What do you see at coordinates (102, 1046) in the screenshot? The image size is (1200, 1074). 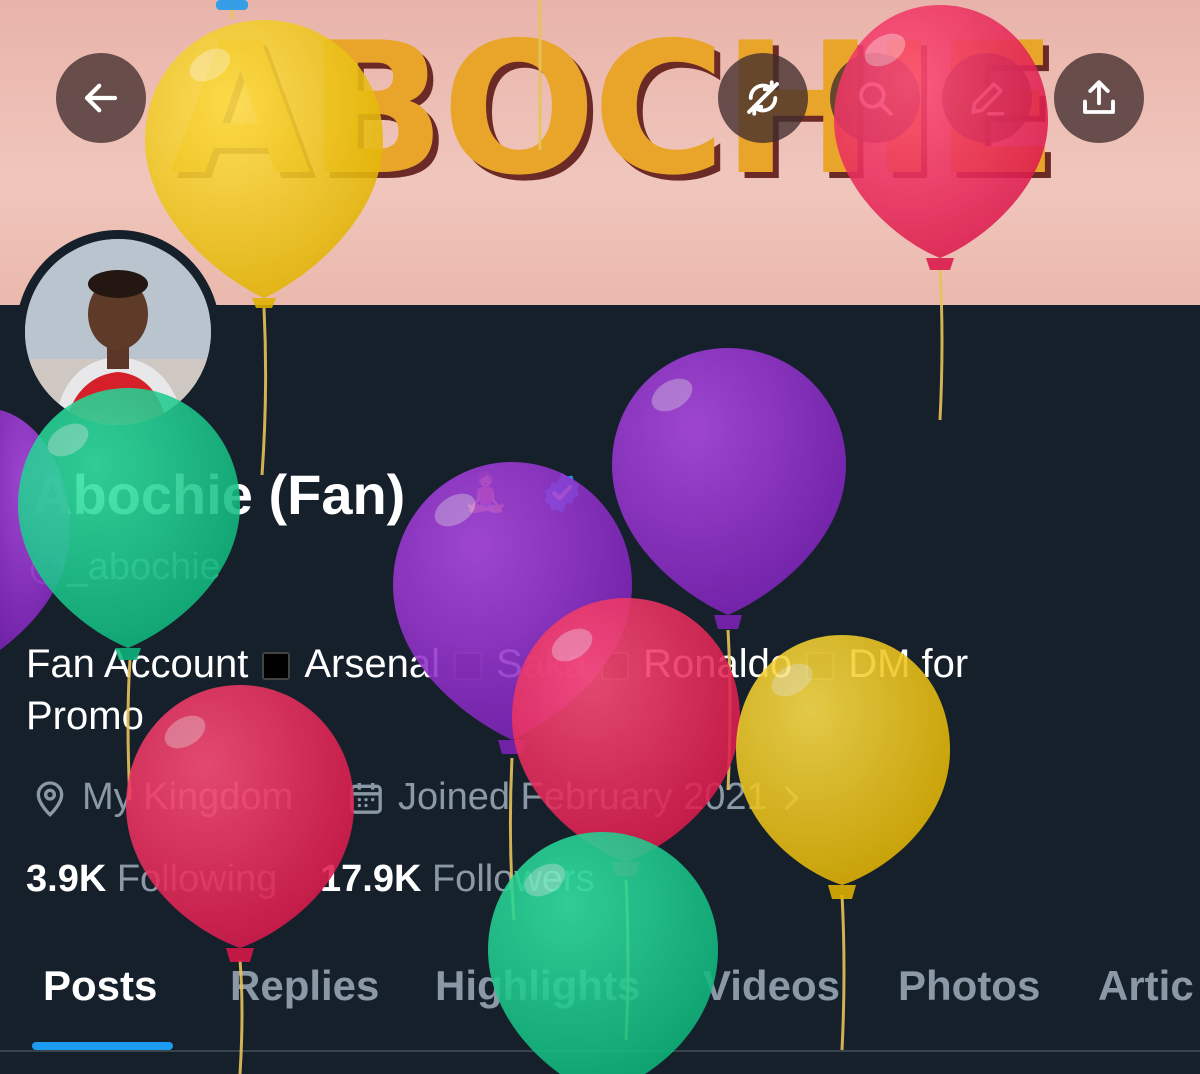 I see `active-tab-indicator` at bounding box center [102, 1046].